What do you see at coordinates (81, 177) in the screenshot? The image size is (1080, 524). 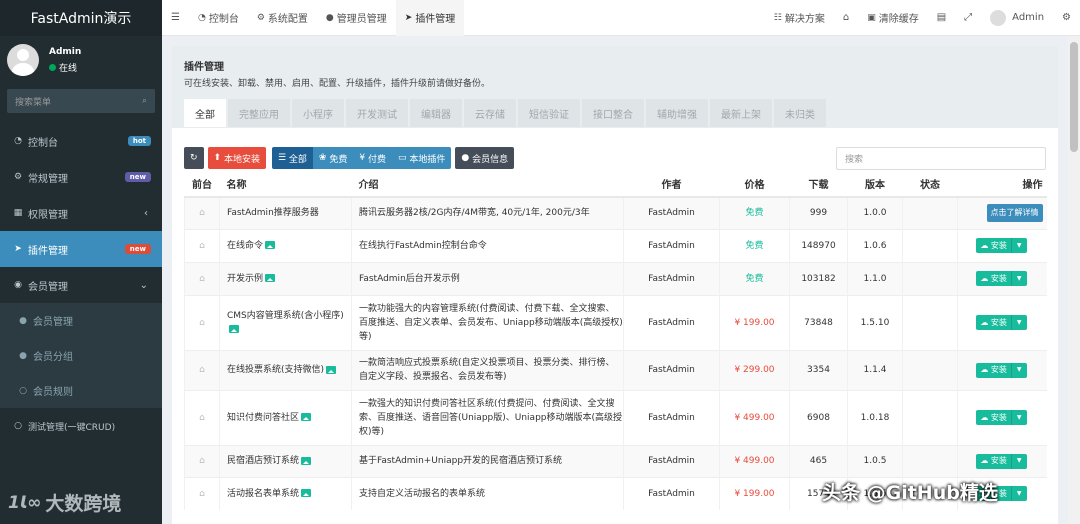 I see `sidebar-item-general: ⚙ 常规管理 new` at bounding box center [81, 177].